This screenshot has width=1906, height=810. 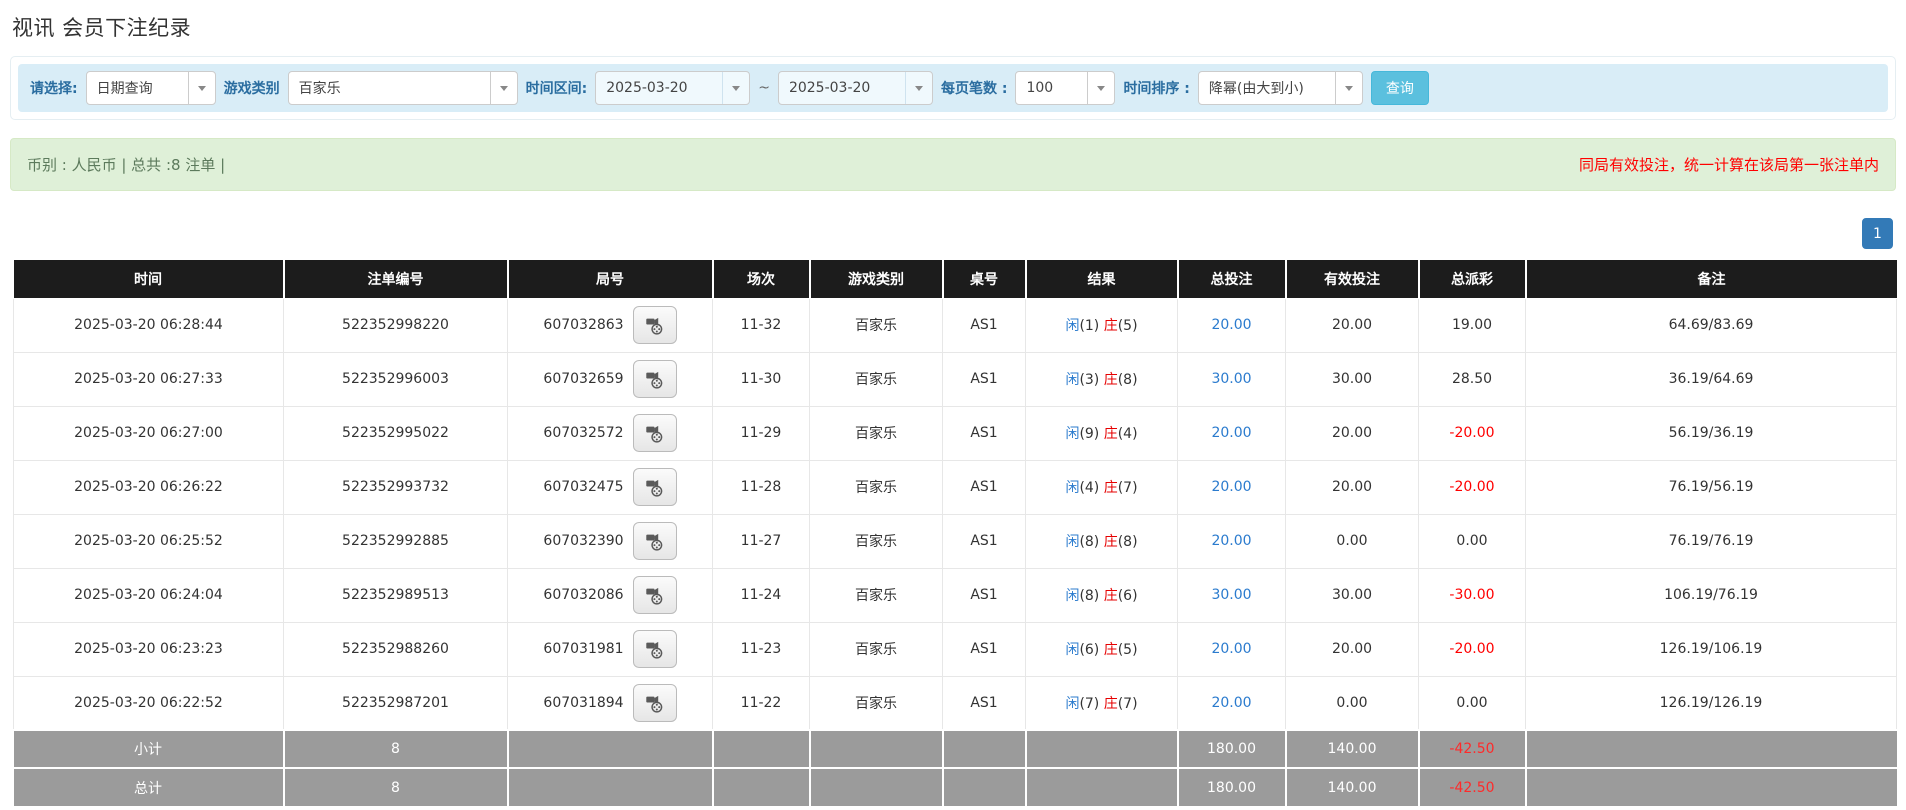 What do you see at coordinates (1352, 748) in the screenshot?
I see `summary-valid-bet: 140.00` at bounding box center [1352, 748].